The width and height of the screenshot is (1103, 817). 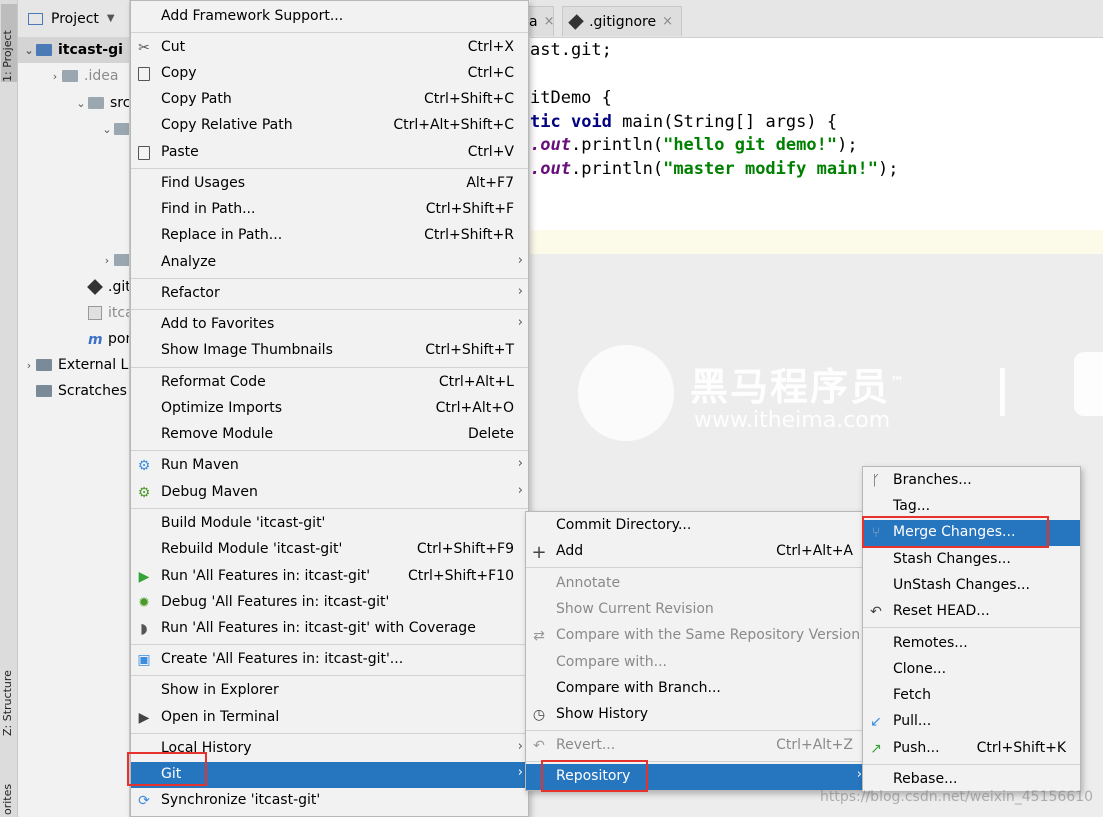 What do you see at coordinates (9, 698) in the screenshot?
I see `structure-tool-tab: Z: Structure` at bounding box center [9, 698].